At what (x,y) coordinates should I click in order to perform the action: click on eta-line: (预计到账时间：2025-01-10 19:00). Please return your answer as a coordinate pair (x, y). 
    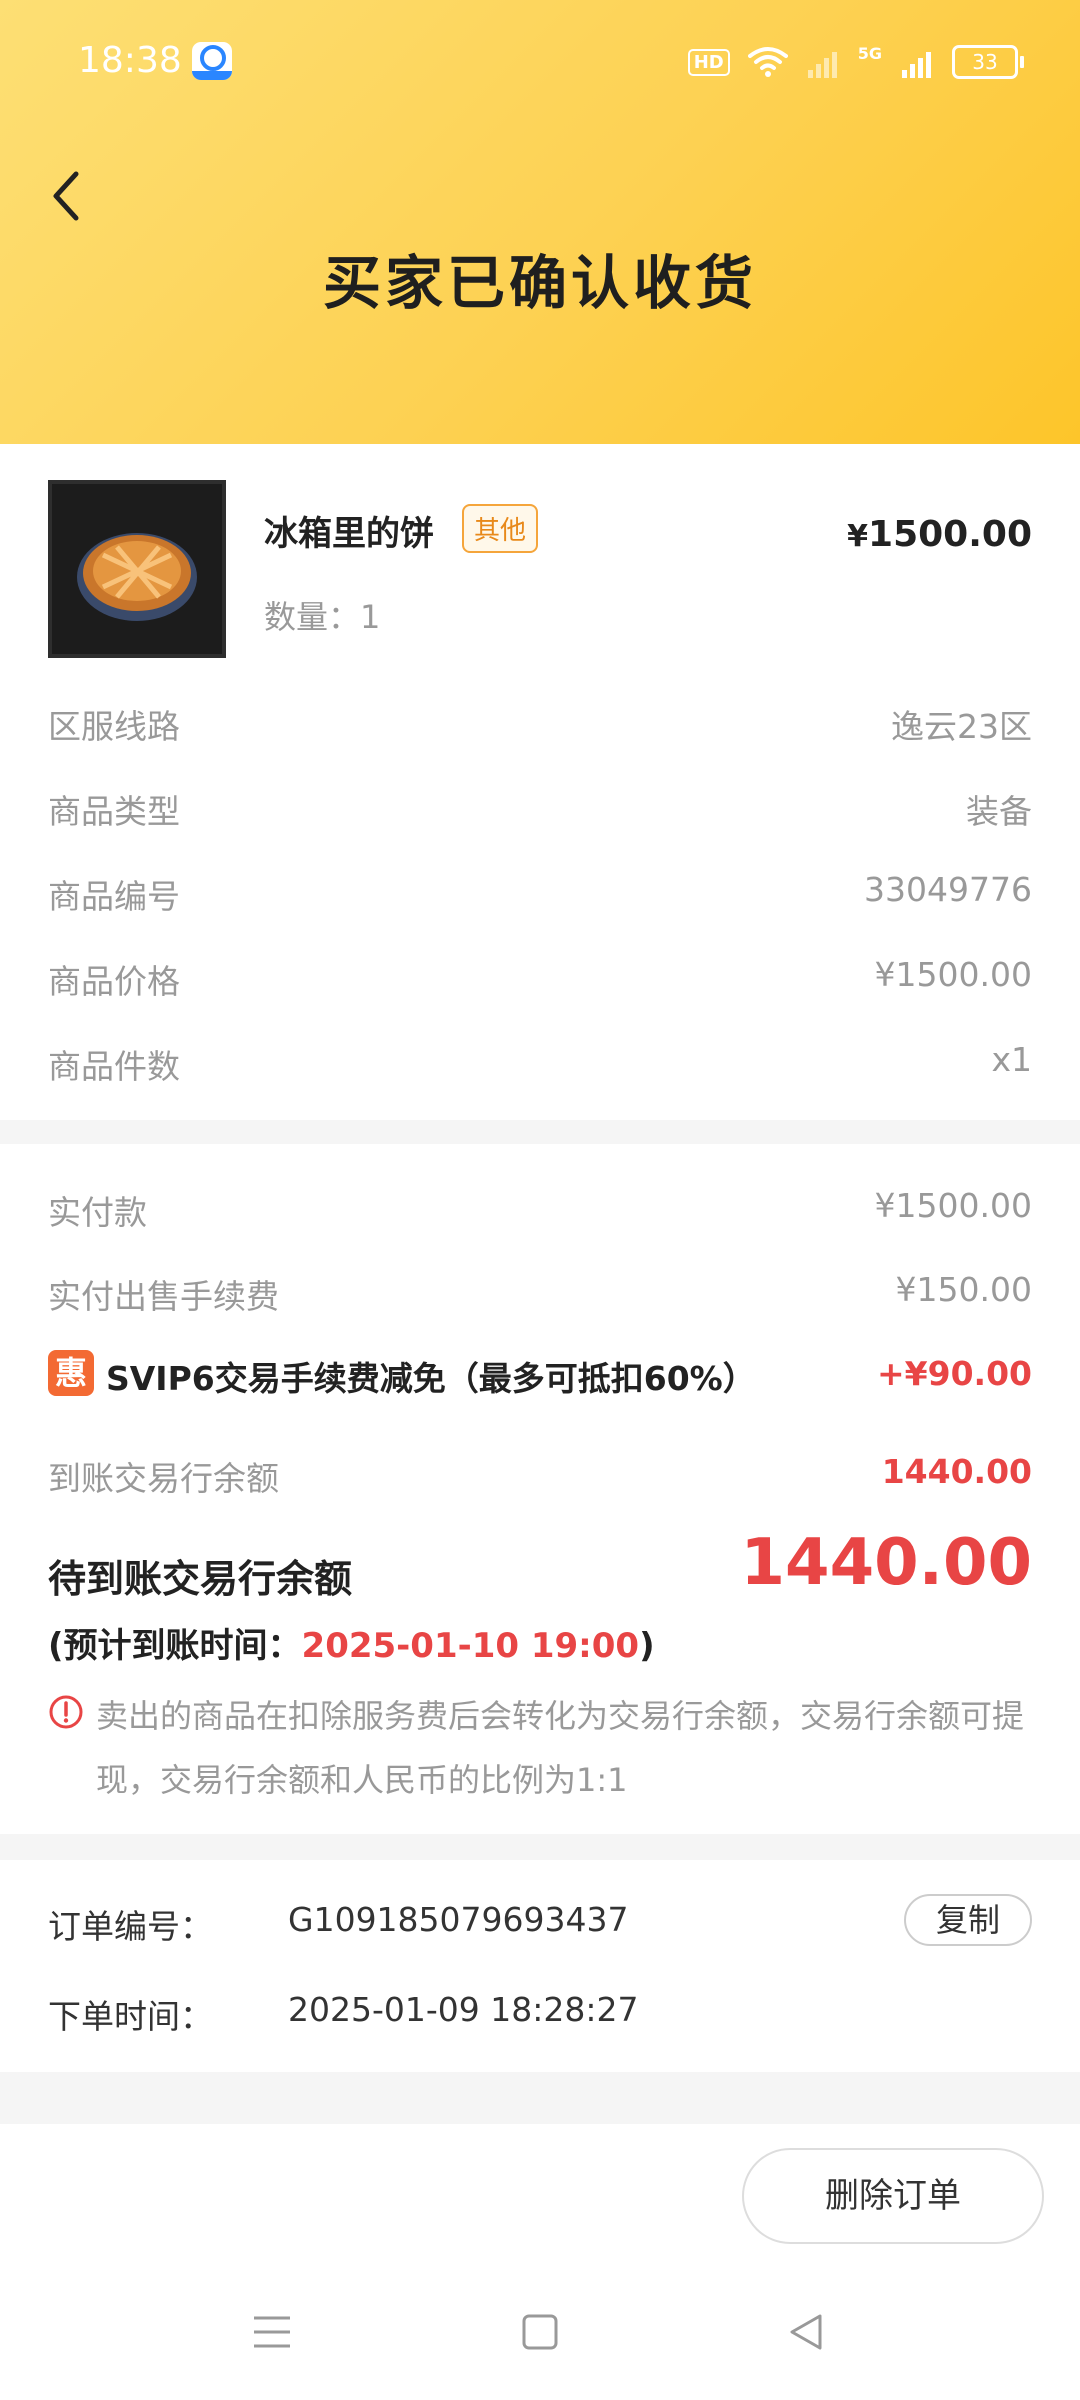
    Looking at the image, I should click on (351, 1642).